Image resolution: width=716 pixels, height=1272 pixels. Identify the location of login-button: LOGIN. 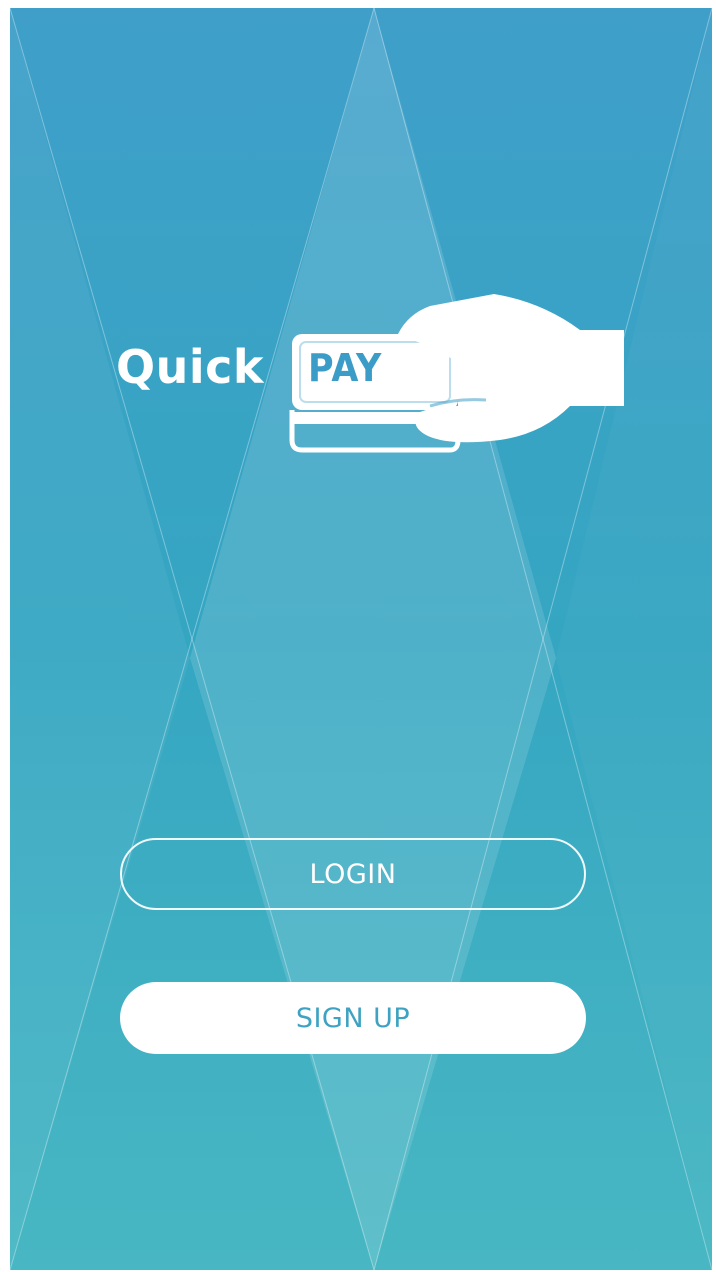
(353, 874).